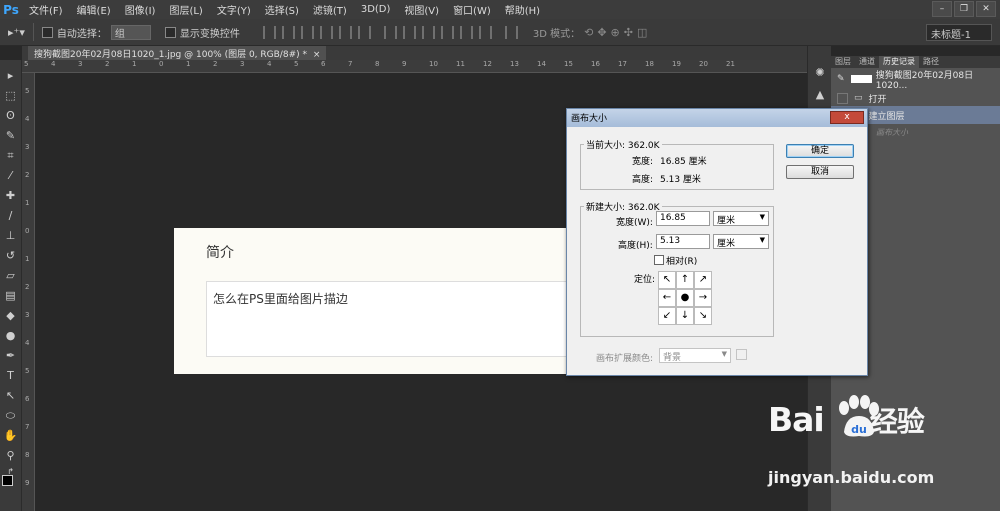 The image size is (1000, 511). What do you see at coordinates (10, 75) in the screenshot?
I see `move-tool-icon: ▸` at bounding box center [10, 75].